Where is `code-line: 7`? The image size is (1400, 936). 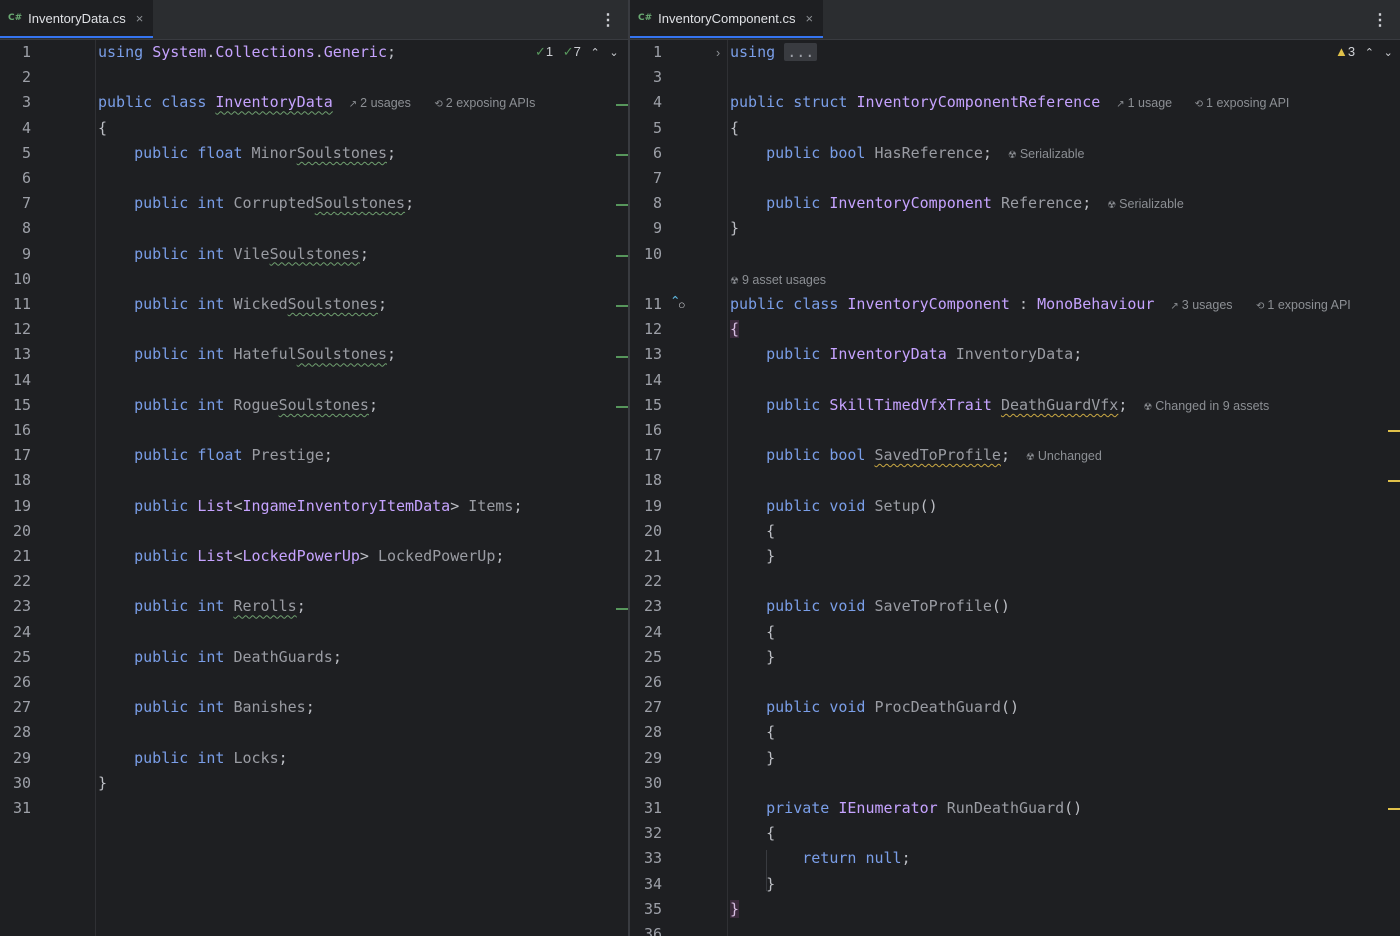
code-line: 7 is located at coordinates (1015, 178).